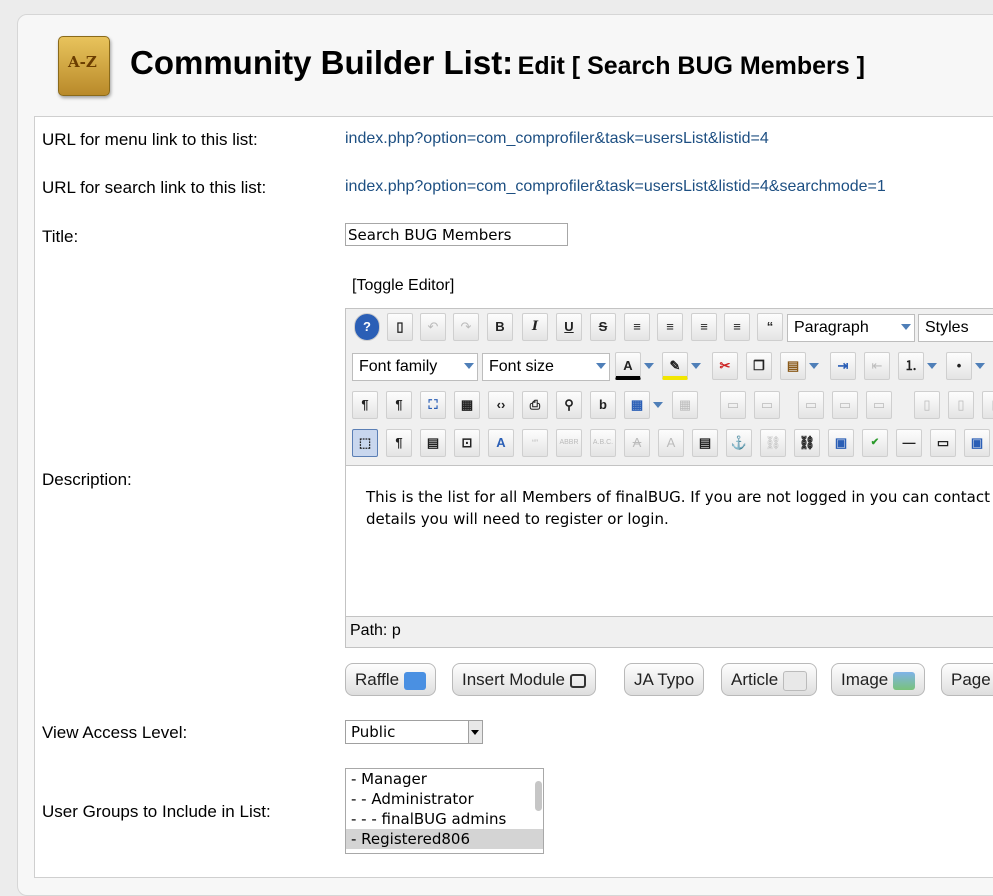  Describe the element at coordinates (769, 679) in the screenshot. I see `article-button: Article` at that location.